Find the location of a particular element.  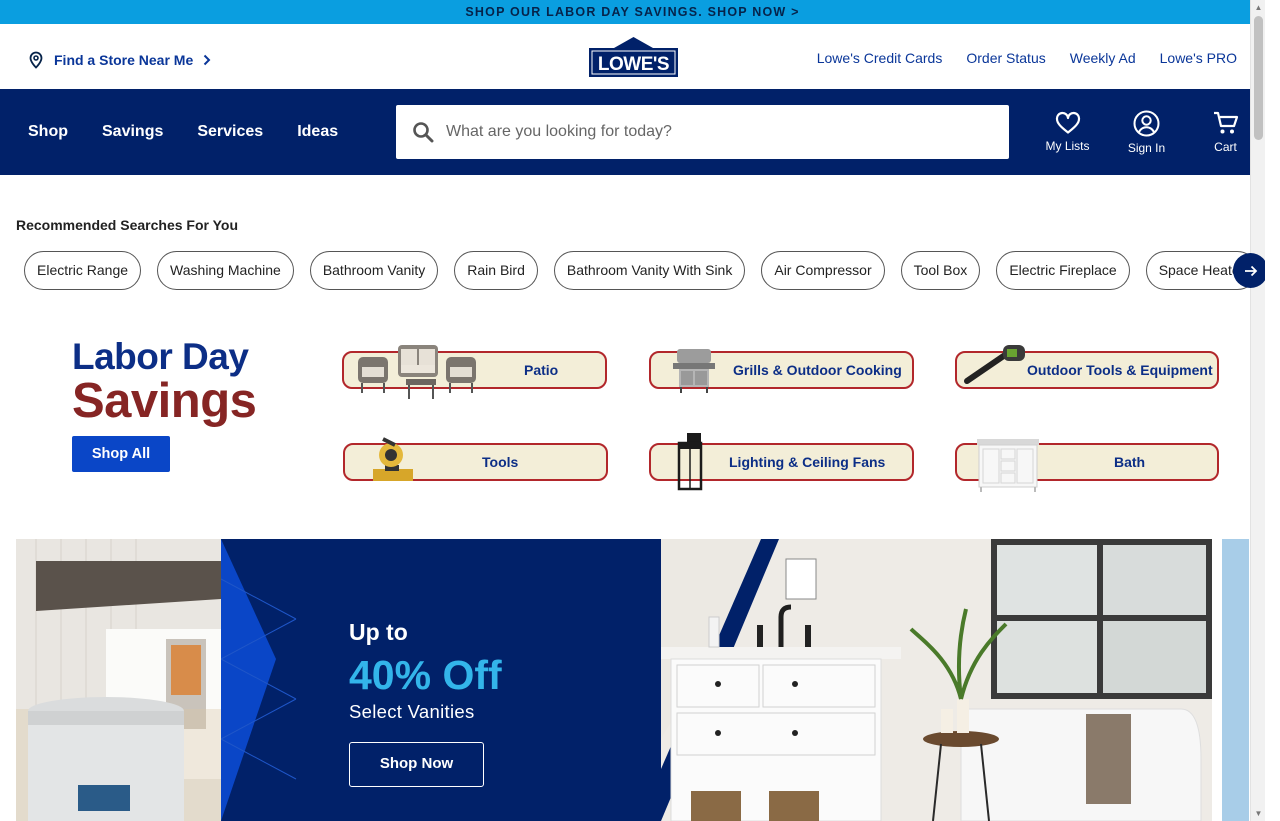

category-label: Patio is located at coordinates (541, 370).